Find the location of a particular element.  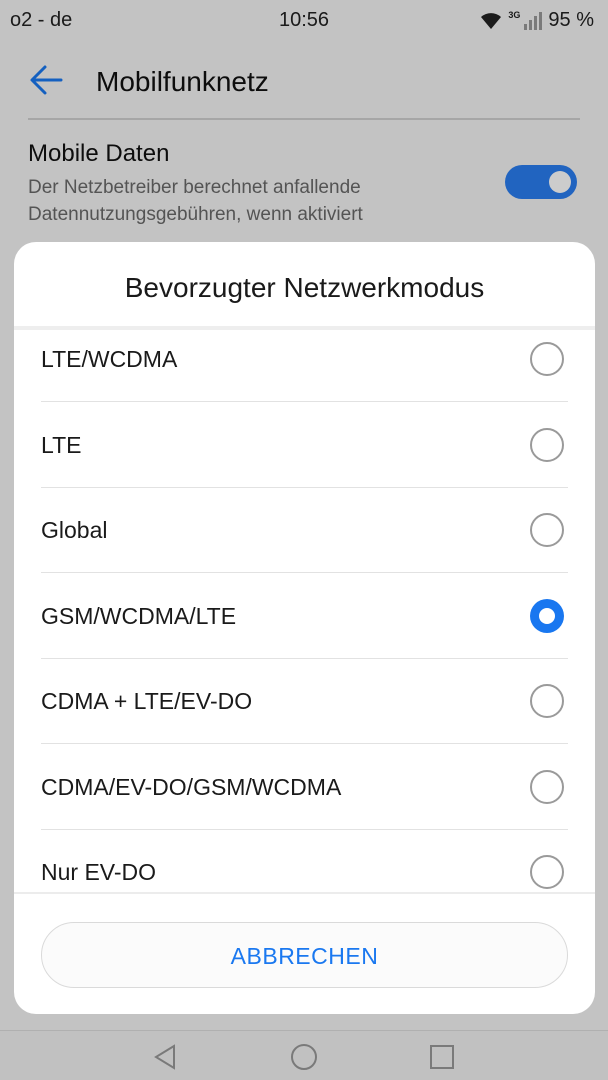

network-mode-option: CDMA/EV-DO/GSM/WCDMA is located at coordinates (304, 787).